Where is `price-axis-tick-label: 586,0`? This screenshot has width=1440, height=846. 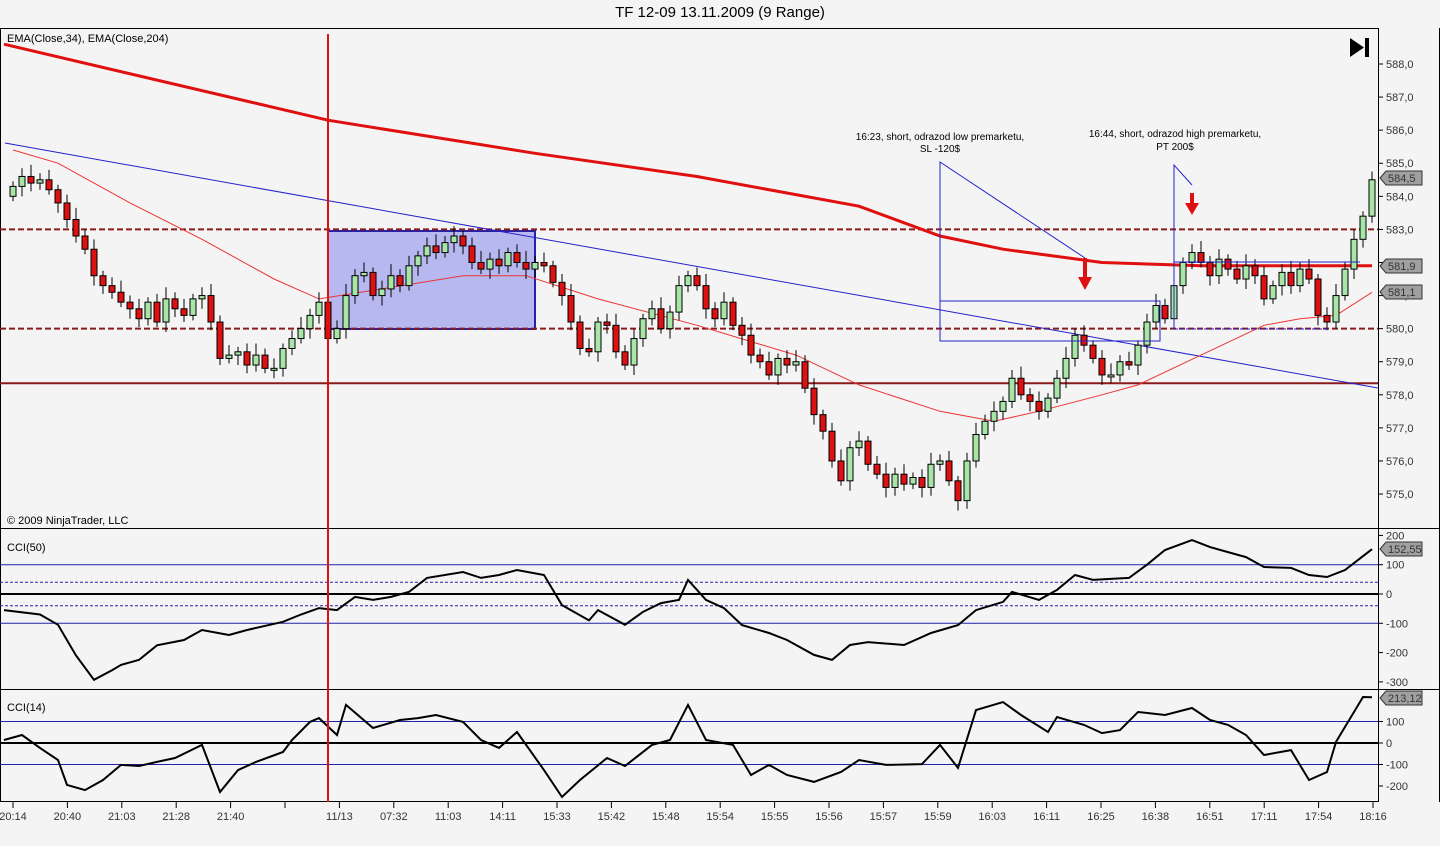 price-axis-tick-label: 586,0 is located at coordinates (1400, 131).